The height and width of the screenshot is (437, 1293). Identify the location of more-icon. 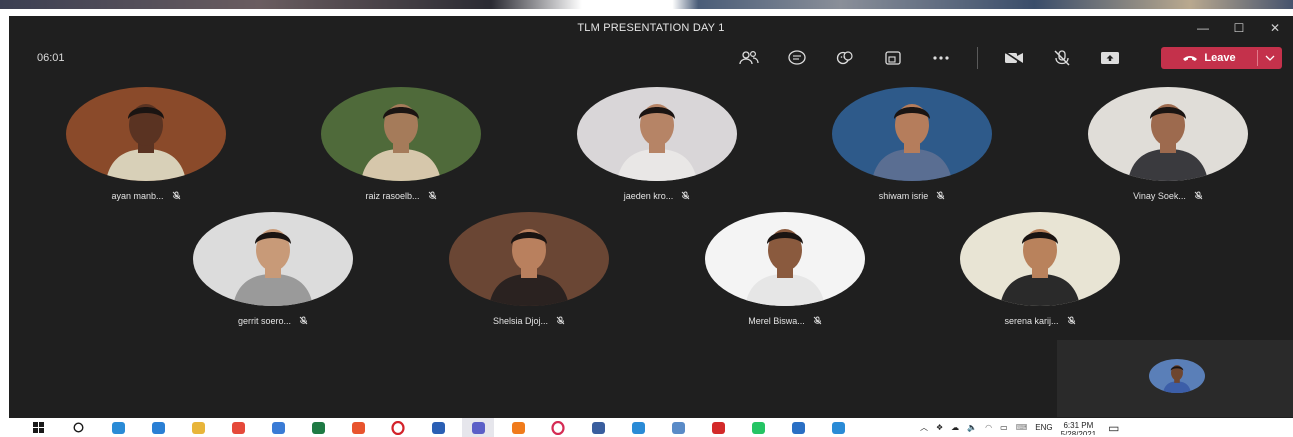
(941, 58).